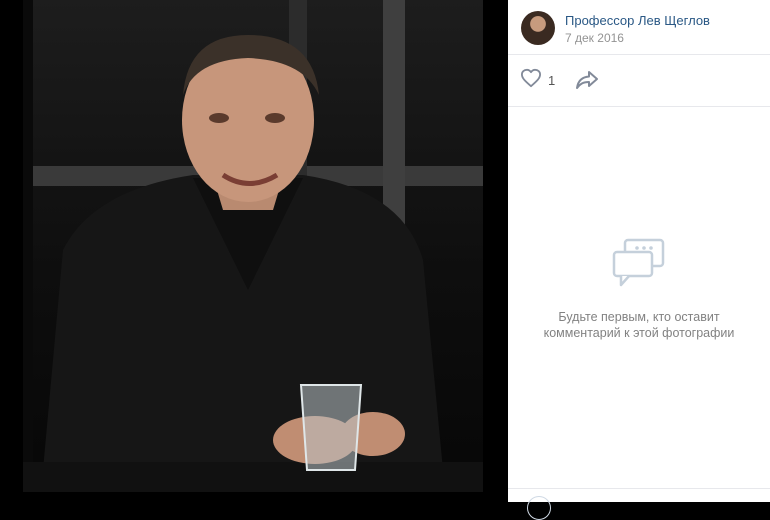 This screenshot has width=770, height=520. I want to click on heart-icon, so click(531, 80).